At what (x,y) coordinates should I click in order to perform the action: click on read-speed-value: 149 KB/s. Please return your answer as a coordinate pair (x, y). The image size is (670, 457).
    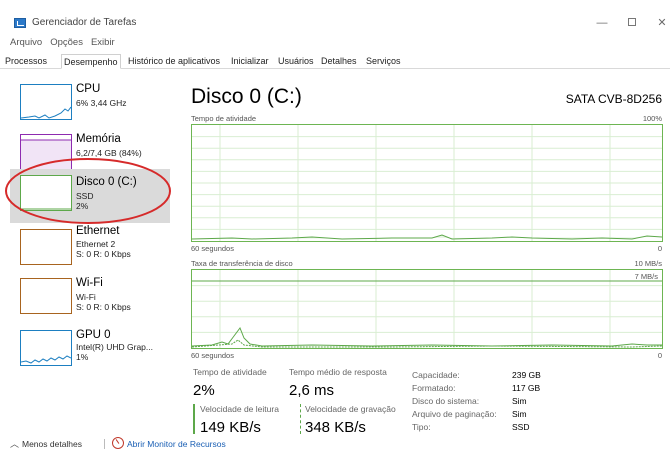
    Looking at the image, I should click on (230, 427).